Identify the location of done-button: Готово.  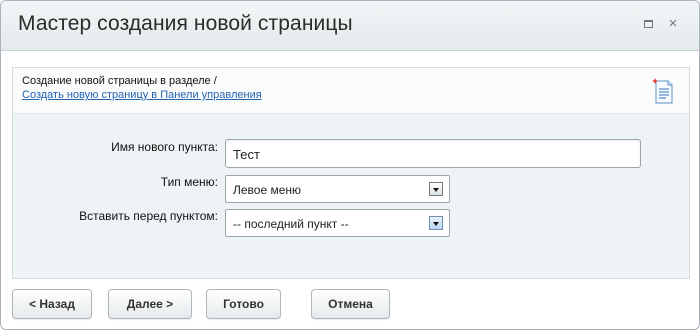
(243, 304).